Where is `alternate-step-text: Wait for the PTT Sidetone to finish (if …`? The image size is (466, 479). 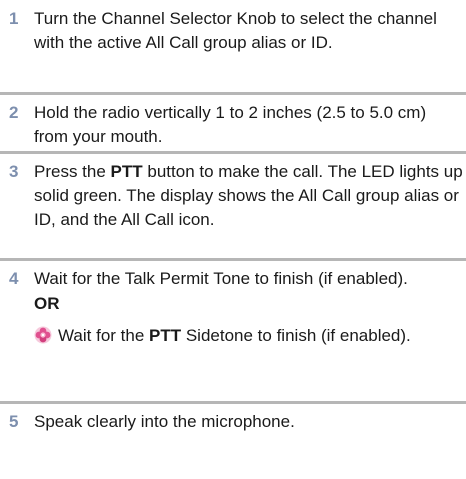 alternate-step-text: Wait for the PTT Sidetone to finish (if … is located at coordinates (249, 336).